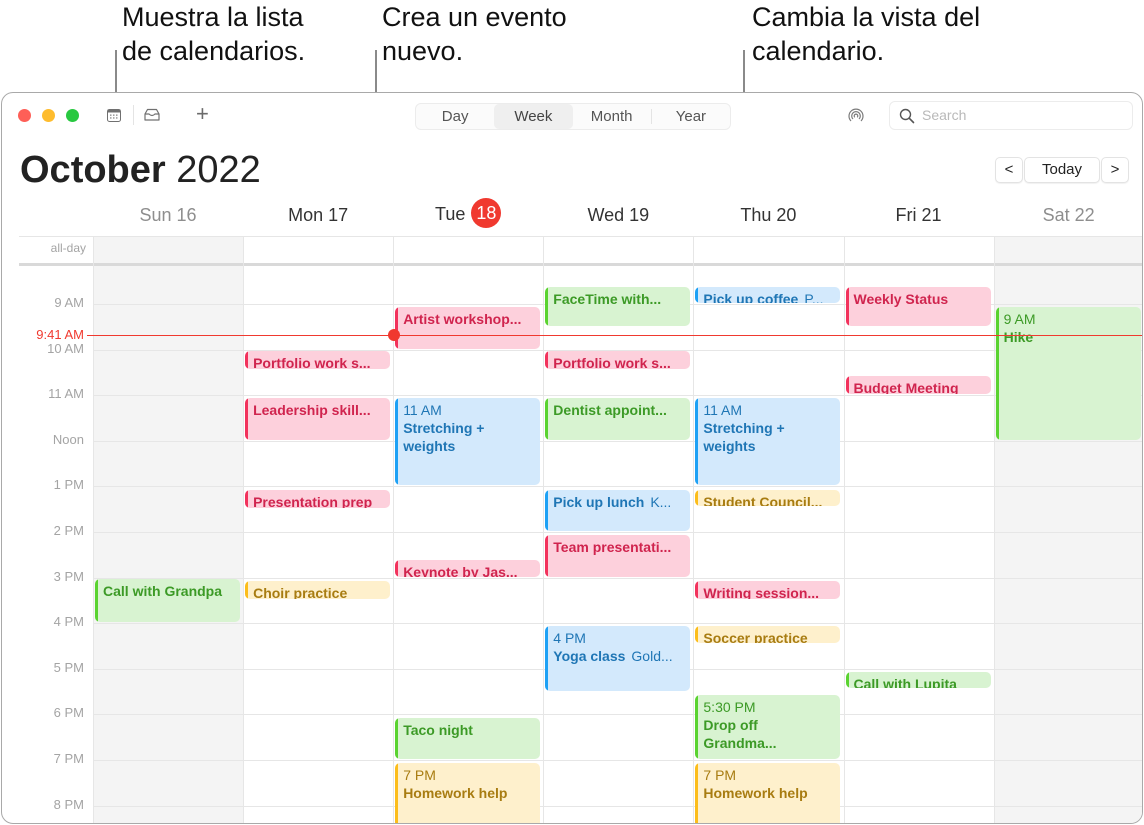 The image size is (1144, 825). I want to click on calendar-event: Choir practice, so click(318, 590).